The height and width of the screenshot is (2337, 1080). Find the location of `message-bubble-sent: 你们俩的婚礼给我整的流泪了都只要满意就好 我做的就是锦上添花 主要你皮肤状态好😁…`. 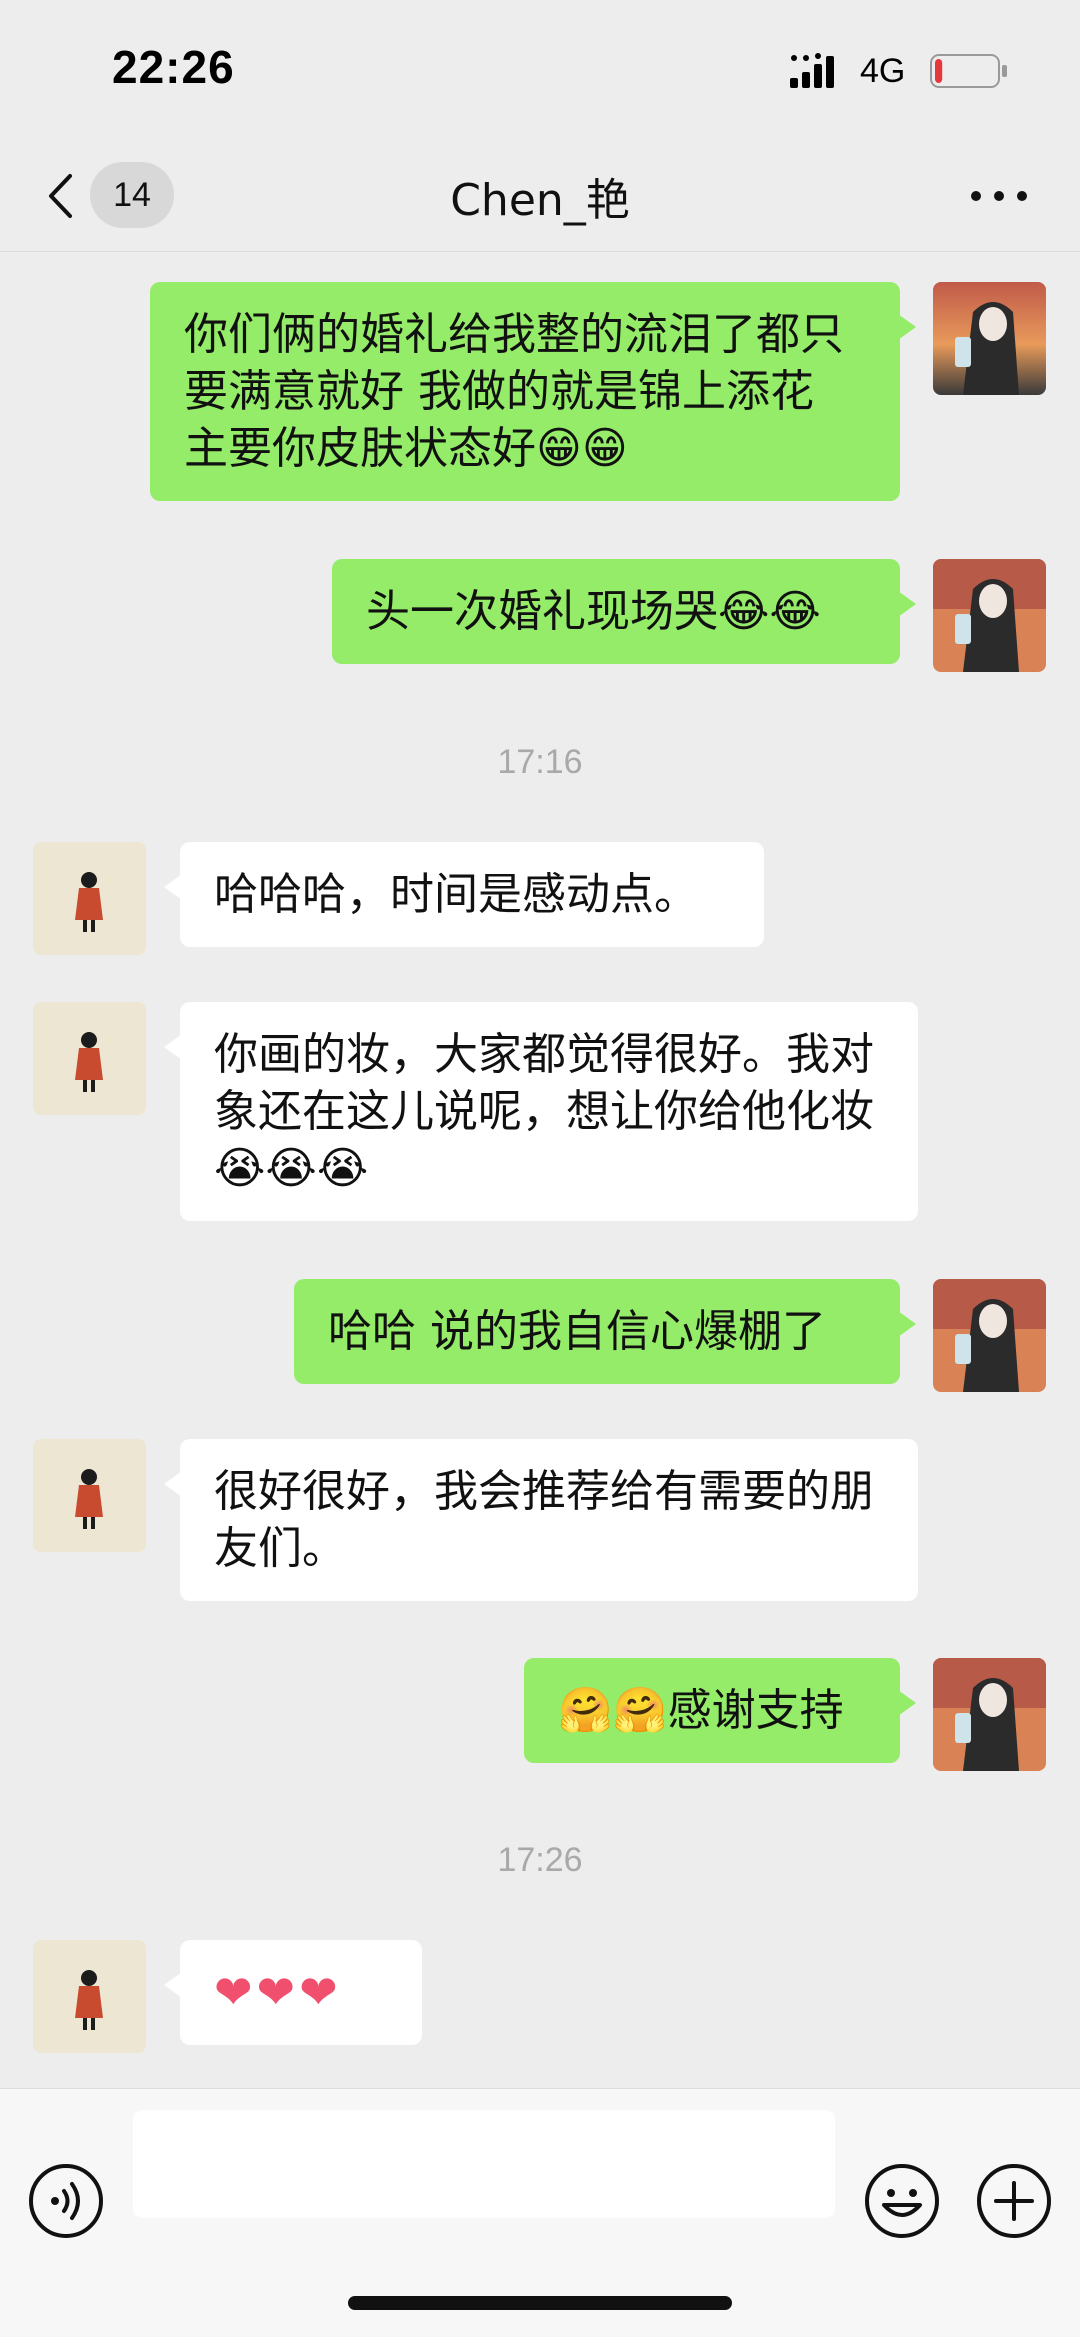

message-bubble-sent: 你们俩的婚礼给我整的流泪了都只要满意就好 我做的就是锦上添花 主要你皮肤状态好😁… is located at coordinates (533, 391).